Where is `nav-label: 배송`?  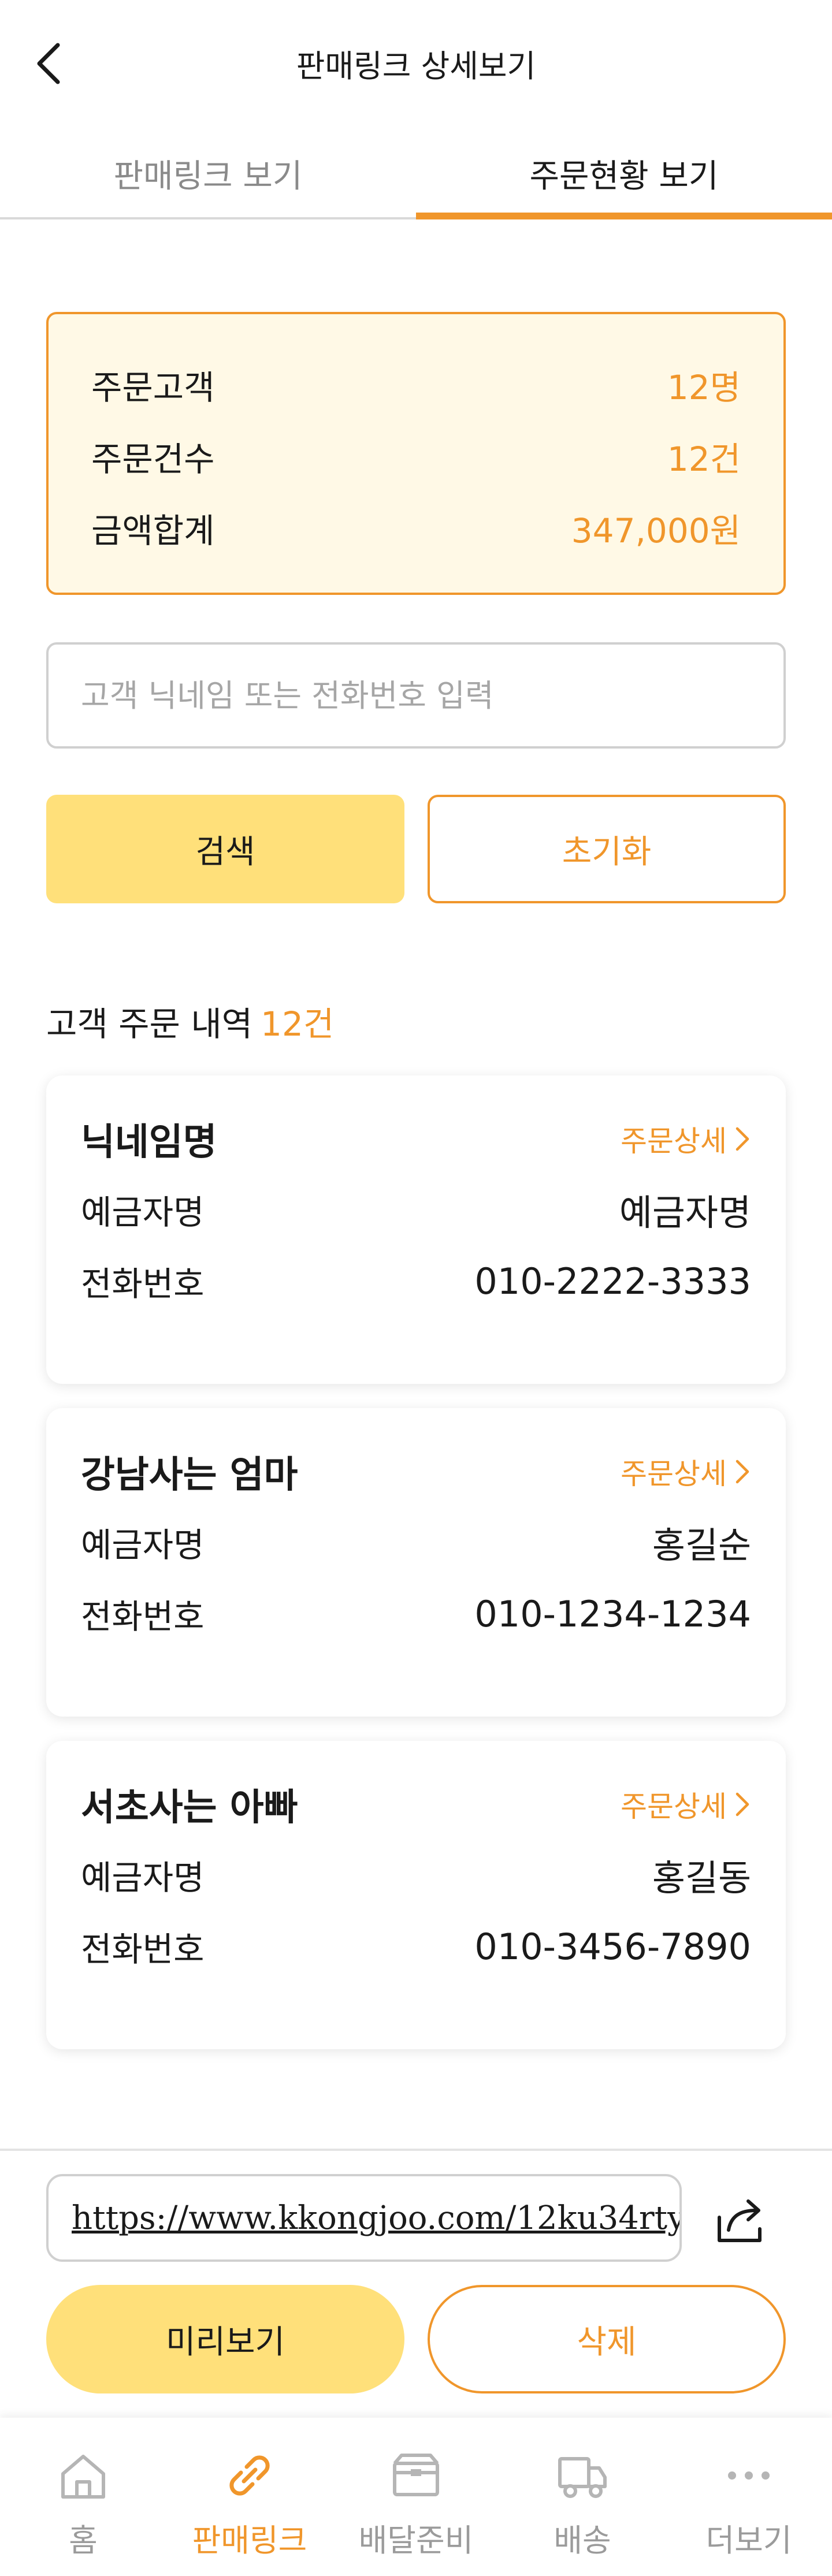
nav-label: 배송 is located at coordinates (582, 2541).